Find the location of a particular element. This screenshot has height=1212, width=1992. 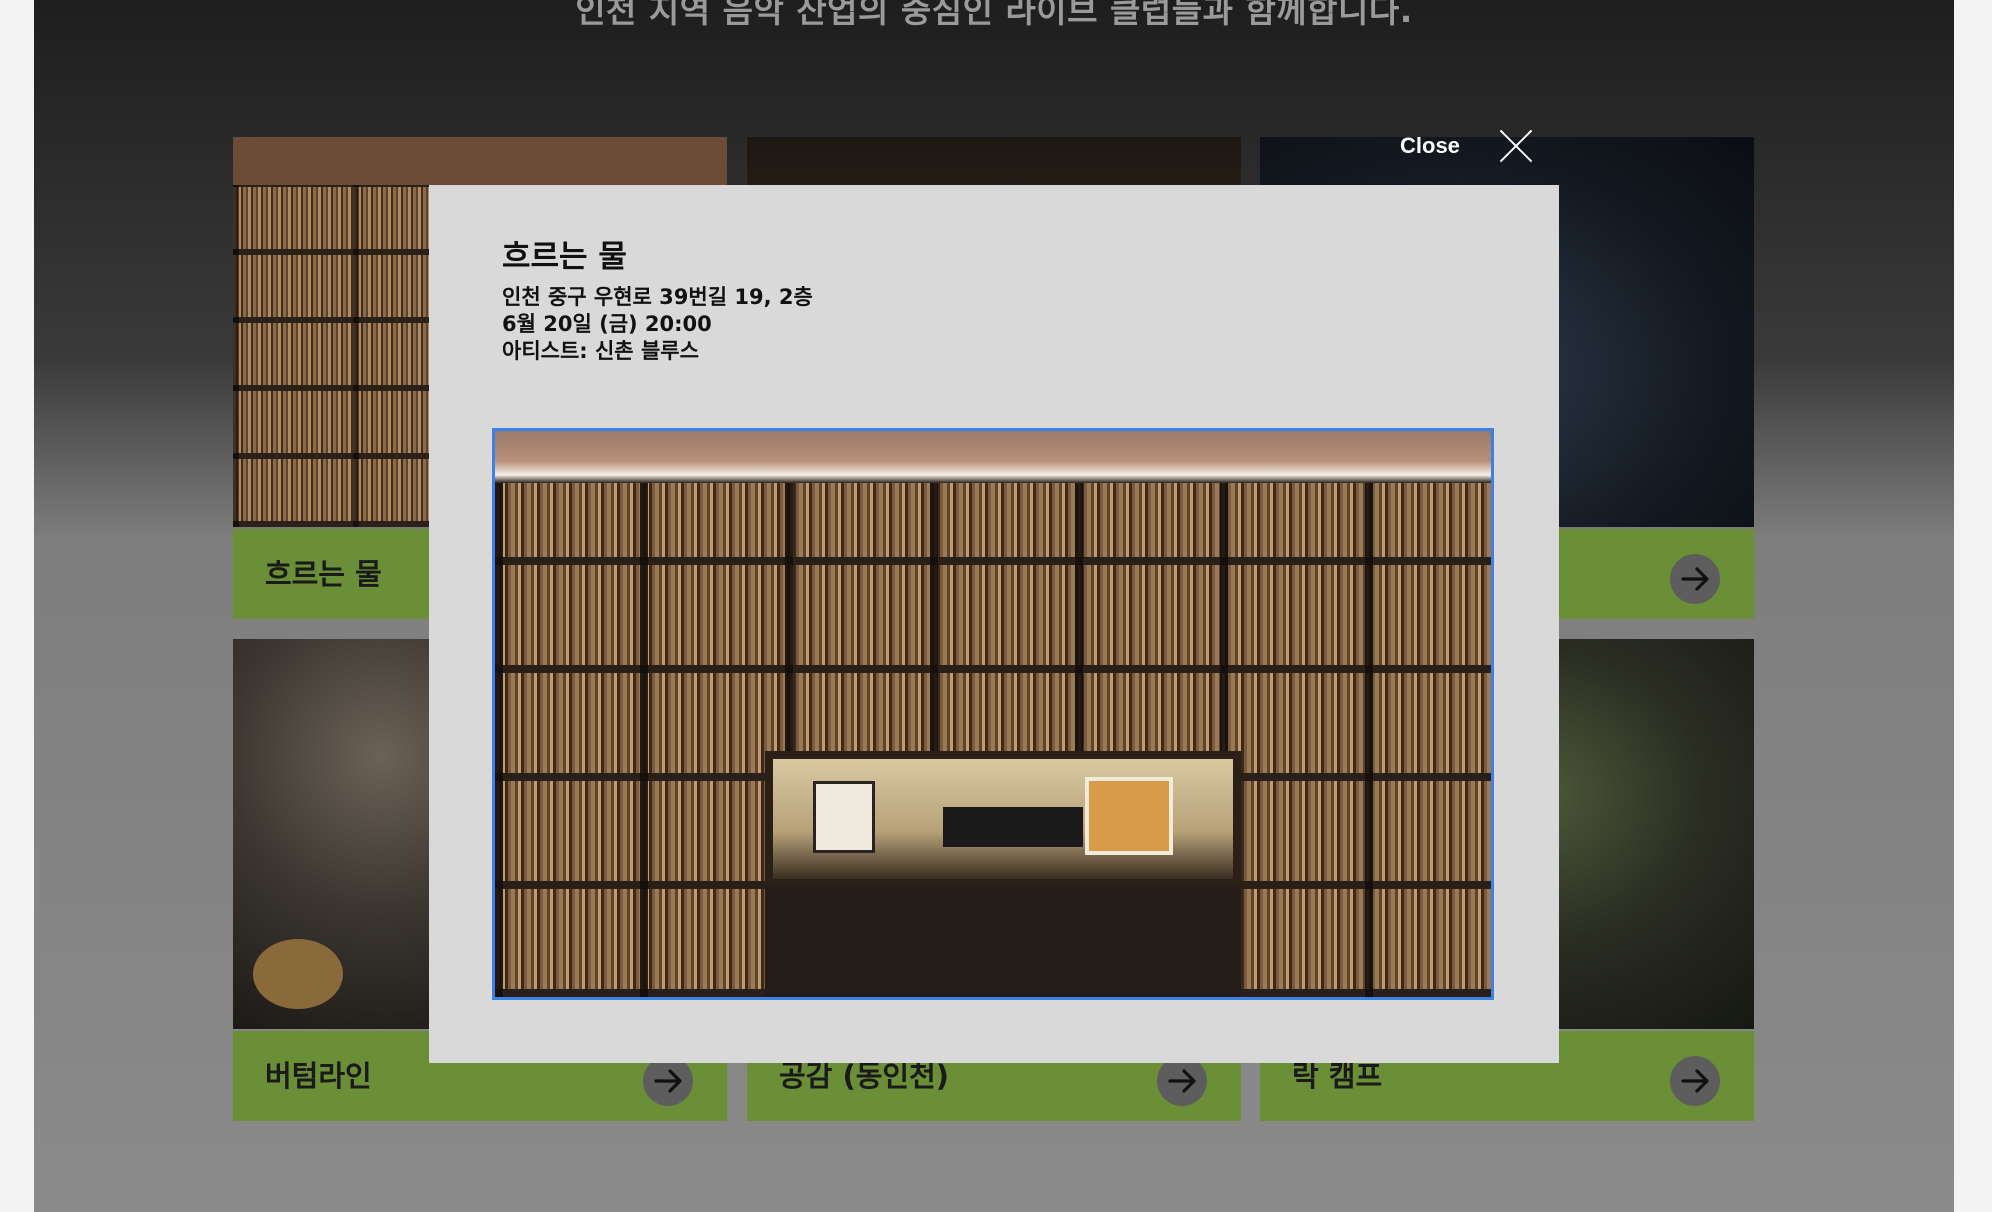

audio-deck is located at coordinates (1013, 827).